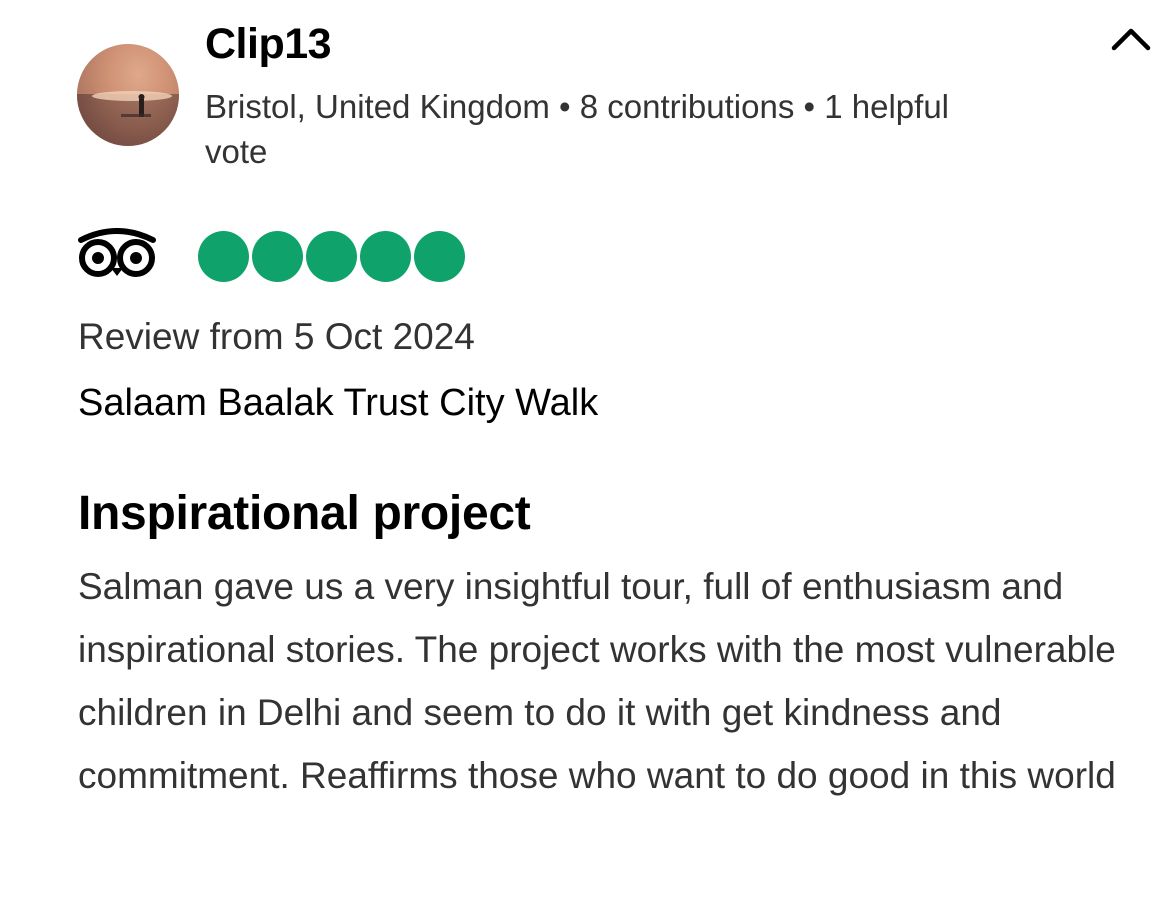  What do you see at coordinates (128, 95) in the screenshot?
I see `reviewer-avatar` at bounding box center [128, 95].